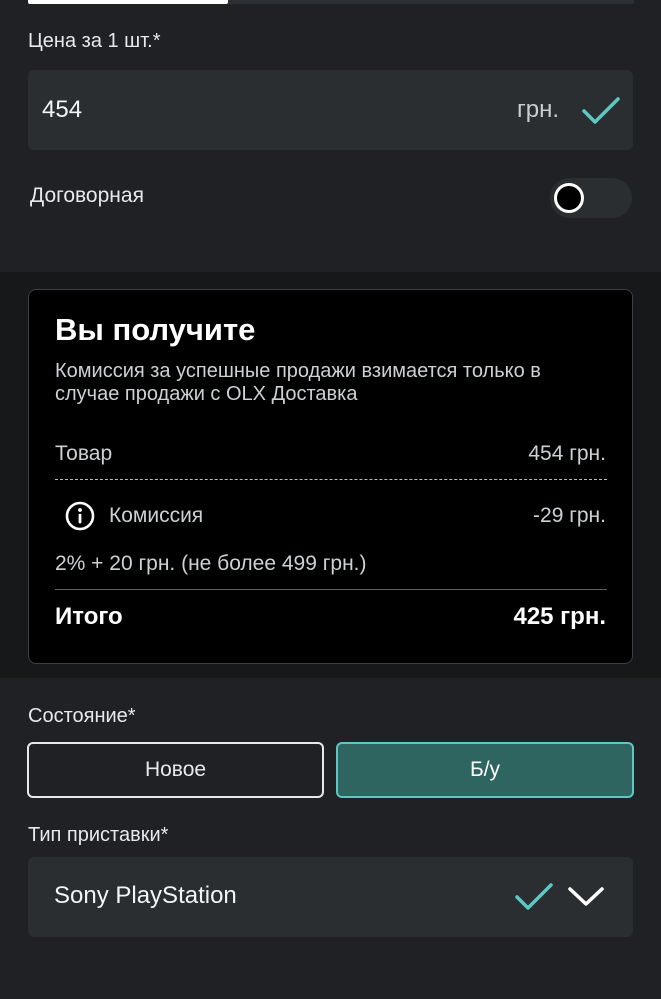 The image size is (661, 999). What do you see at coordinates (62, 110) in the screenshot?
I see `price-input-value: 454` at bounding box center [62, 110].